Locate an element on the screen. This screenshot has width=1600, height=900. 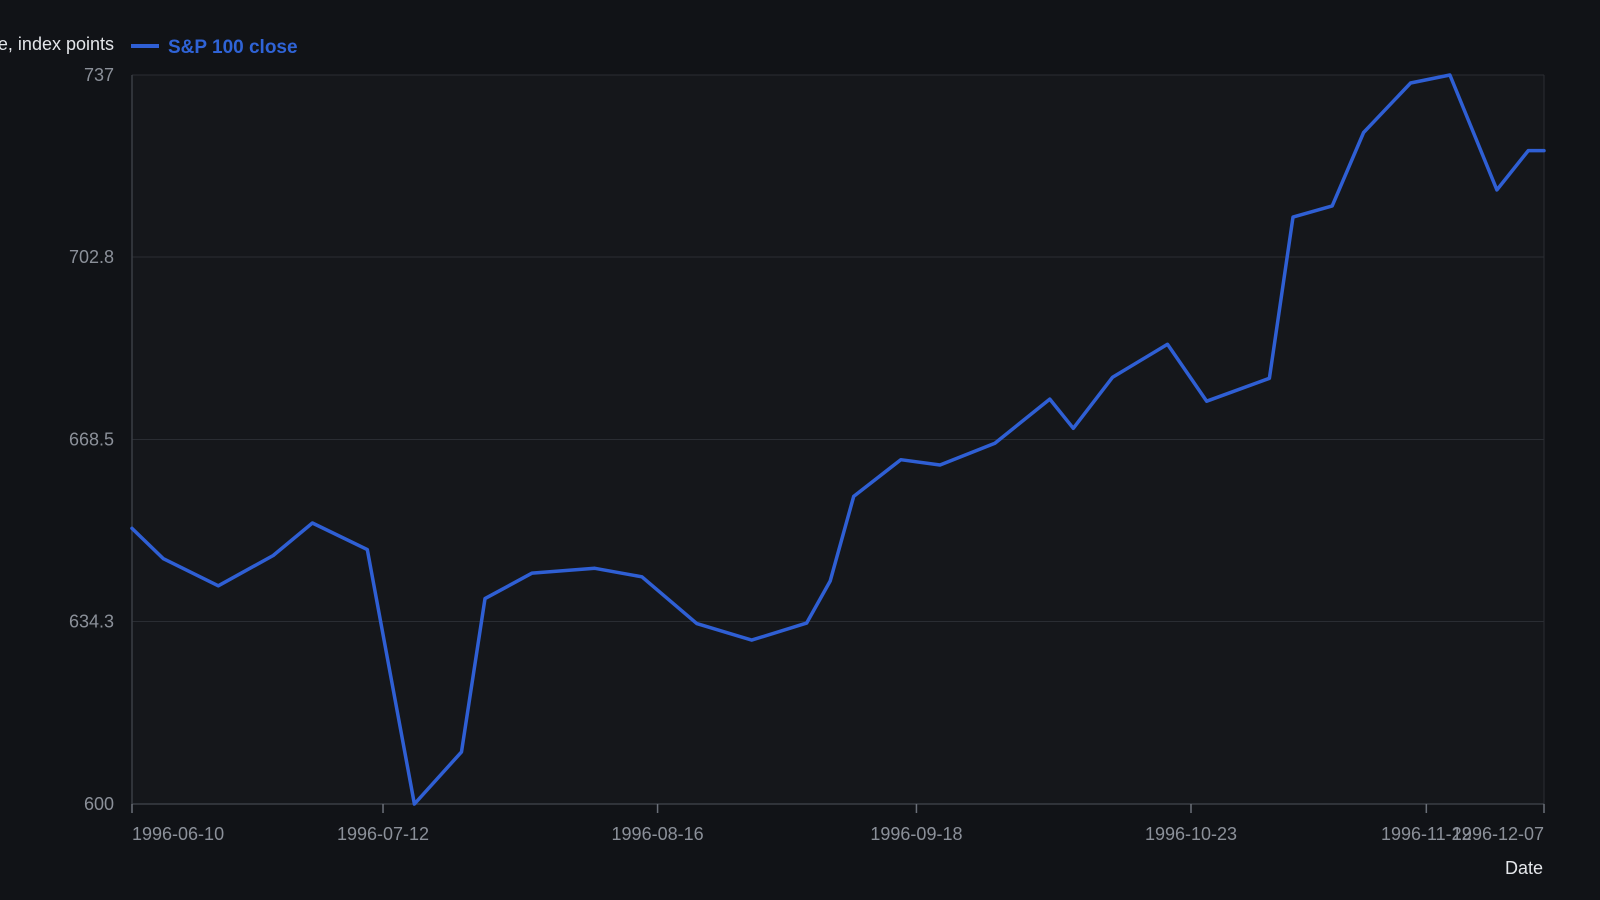
legend: S&P 100 close is located at coordinates (214, 47).